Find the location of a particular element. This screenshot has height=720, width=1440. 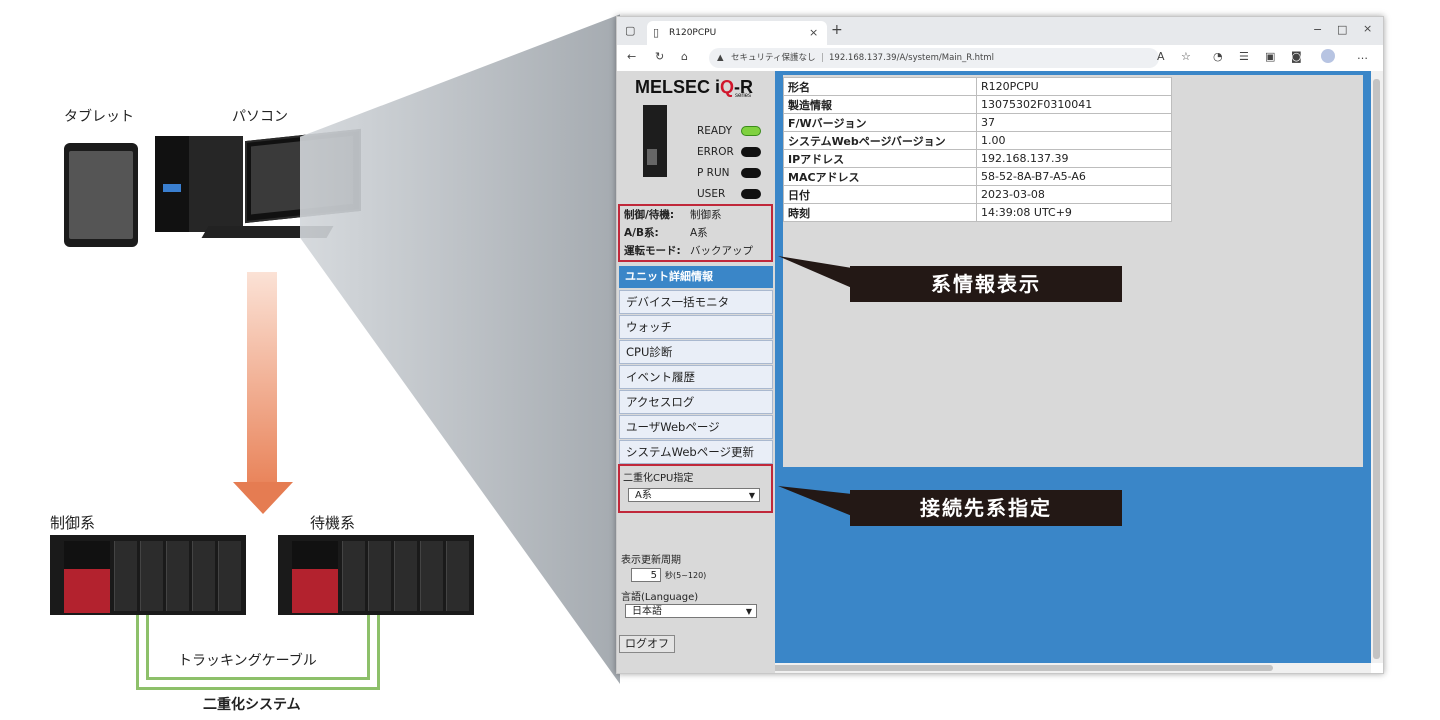

tab-title: R120PCPU is located at coordinates (693, 33).